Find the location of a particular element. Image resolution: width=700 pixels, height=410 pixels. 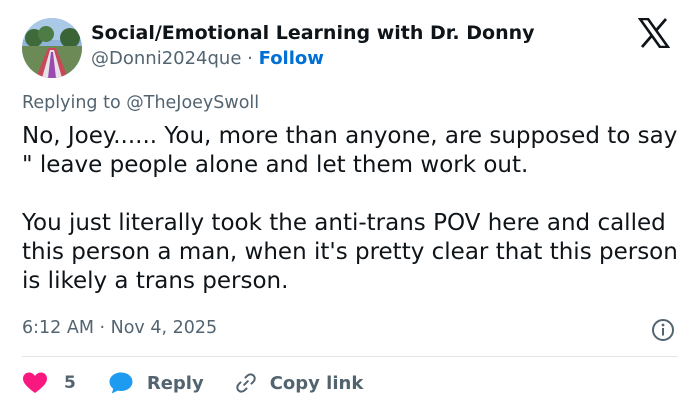

info-icon is located at coordinates (663, 330).